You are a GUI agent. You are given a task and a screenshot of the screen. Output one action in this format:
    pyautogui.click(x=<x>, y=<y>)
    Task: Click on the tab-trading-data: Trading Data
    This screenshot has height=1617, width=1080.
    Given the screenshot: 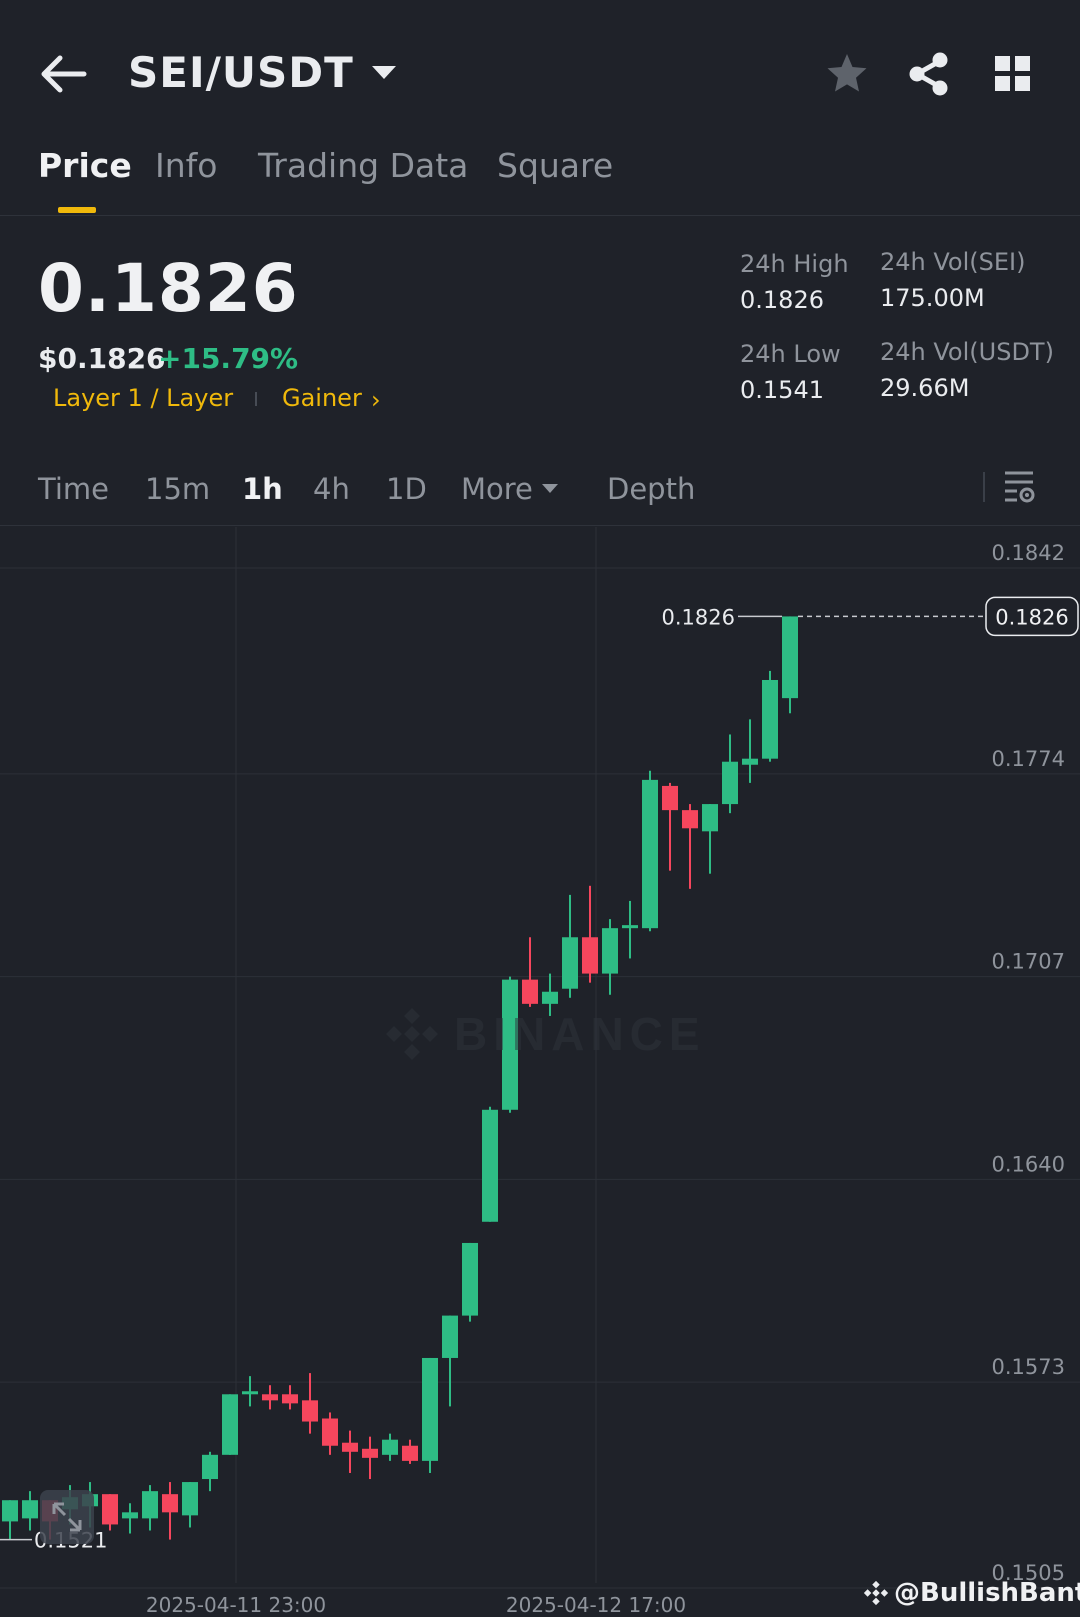 What is the action you would take?
    pyautogui.click(x=363, y=165)
    